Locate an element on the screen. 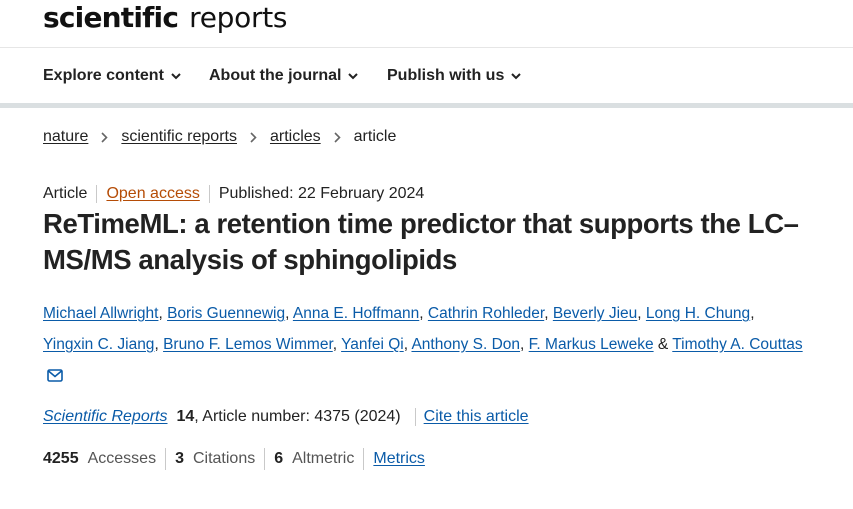 Image resolution: width=853 pixels, height=509 pixels. citations-count: 3 is located at coordinates (179, 458).